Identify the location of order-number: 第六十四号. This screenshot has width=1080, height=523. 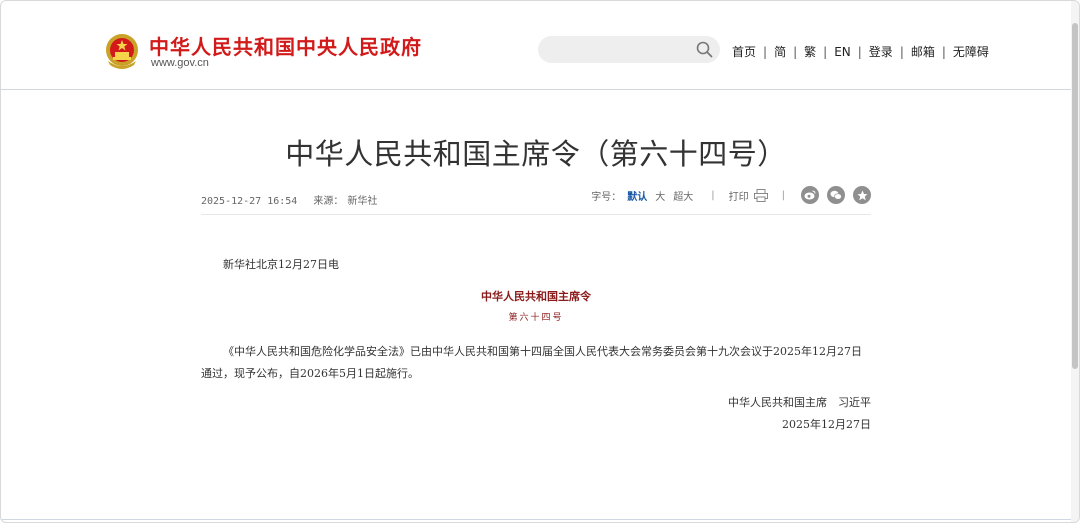
(536, 318).